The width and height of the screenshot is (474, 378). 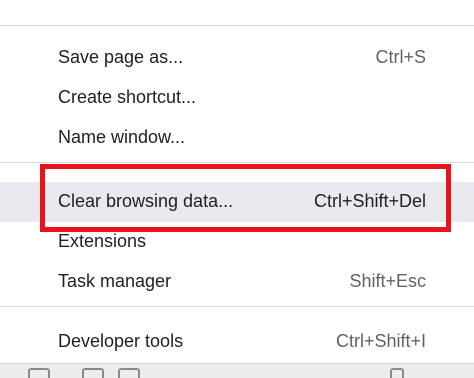 I want to click on menu-top-edge, so click(x=237, y=12).